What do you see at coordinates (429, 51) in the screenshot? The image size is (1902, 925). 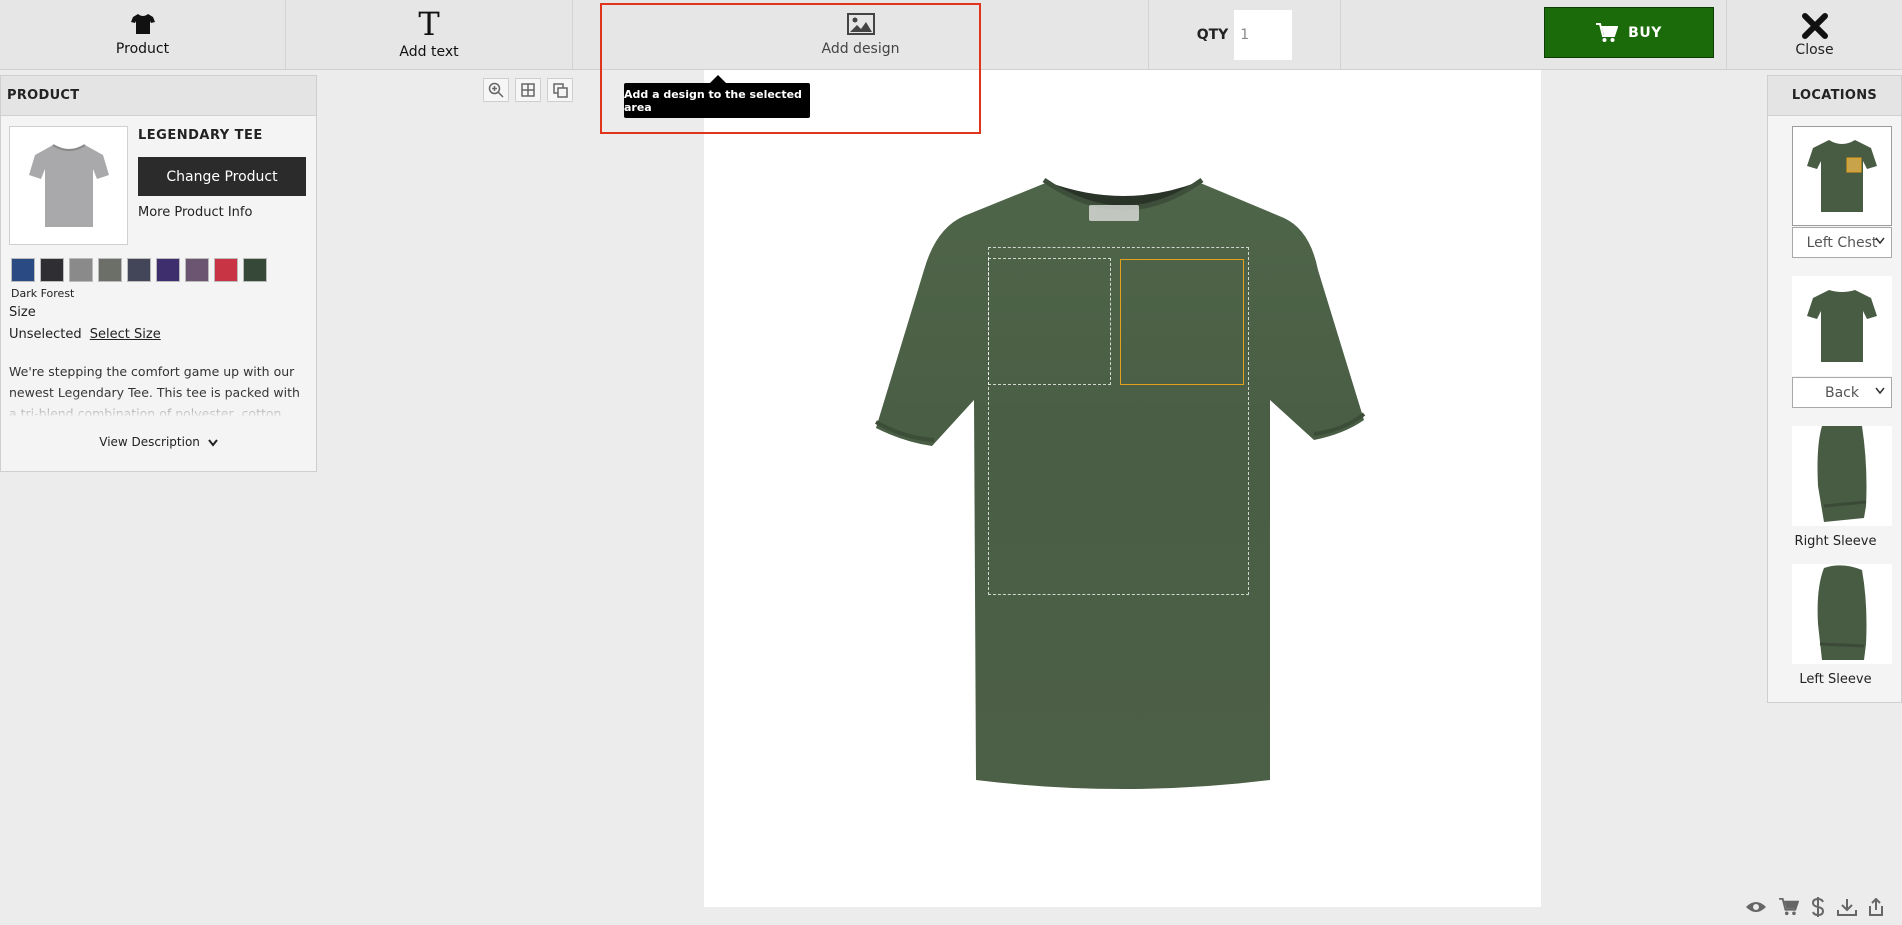 I see `add-text-label: Add text` at bounding box center [429, 51].